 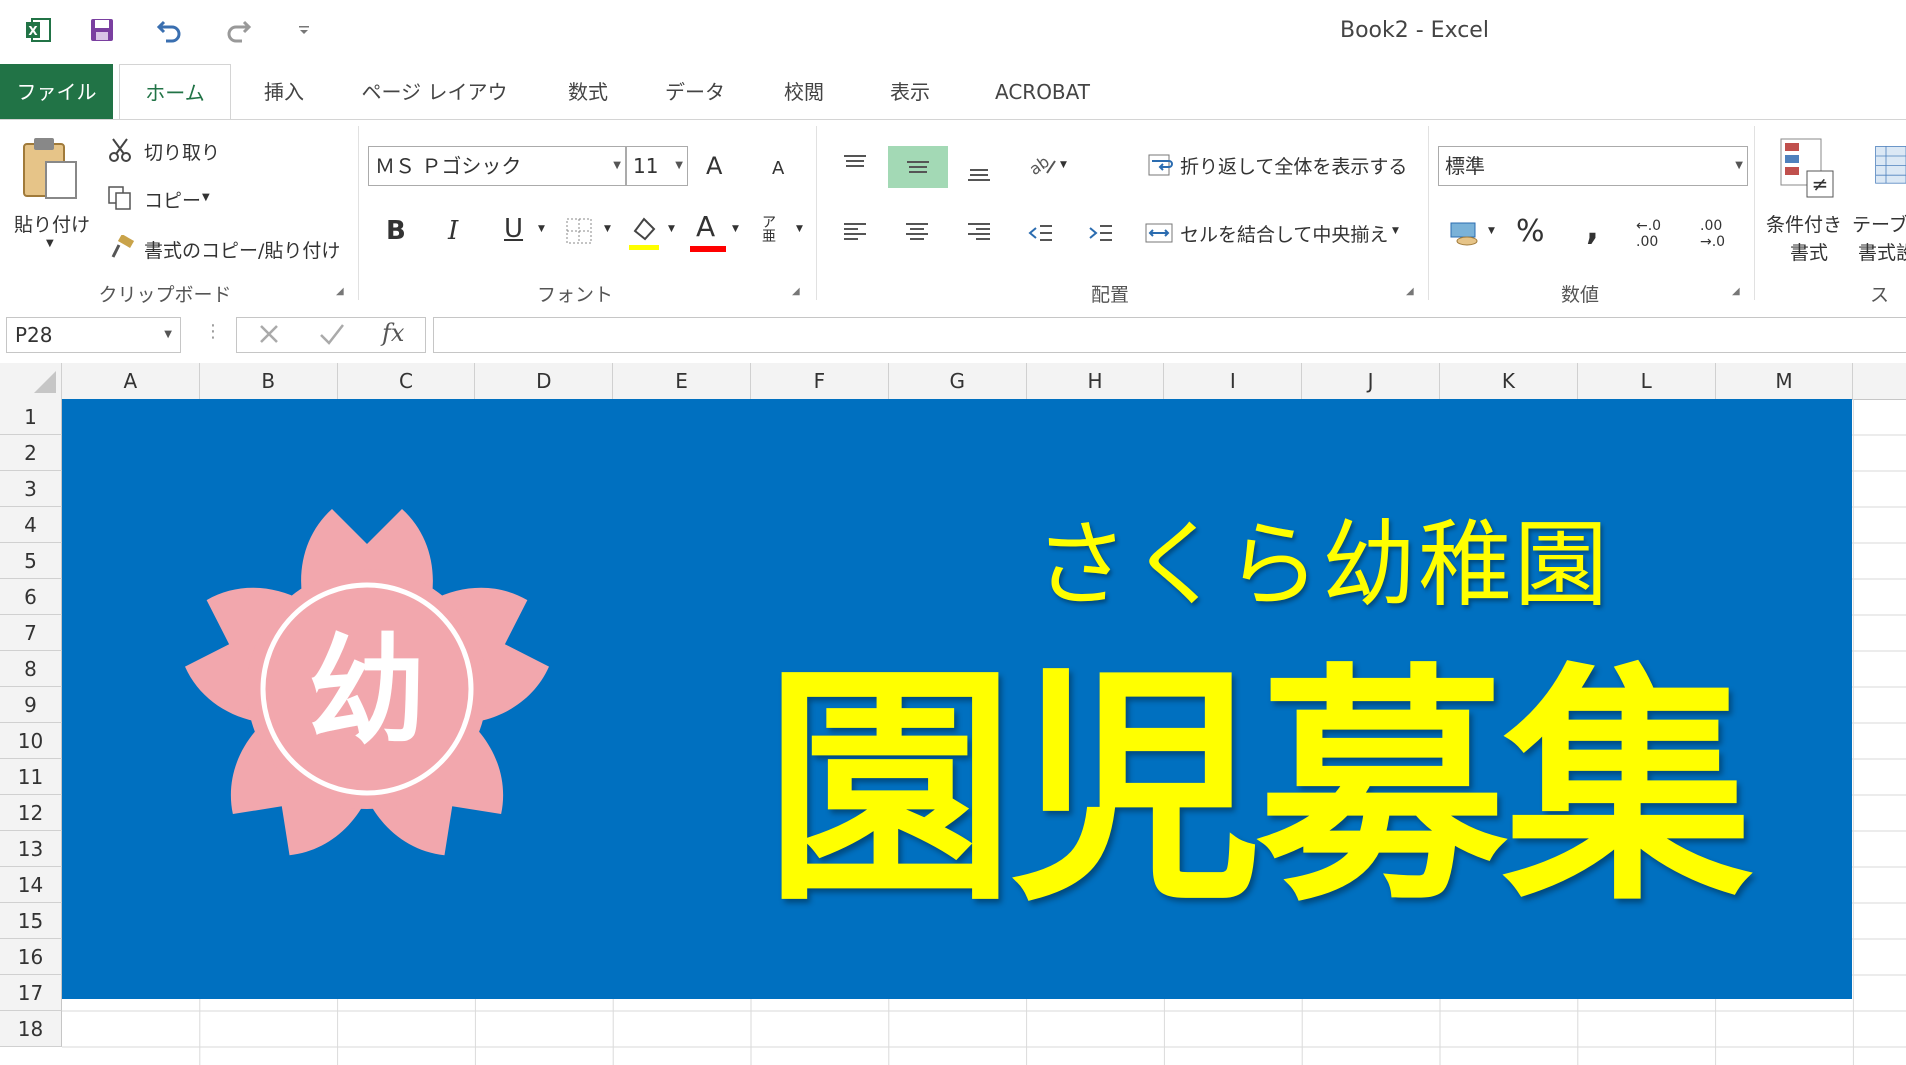 I want to click on format-as-table-icon, so click(x=1886, y=168).